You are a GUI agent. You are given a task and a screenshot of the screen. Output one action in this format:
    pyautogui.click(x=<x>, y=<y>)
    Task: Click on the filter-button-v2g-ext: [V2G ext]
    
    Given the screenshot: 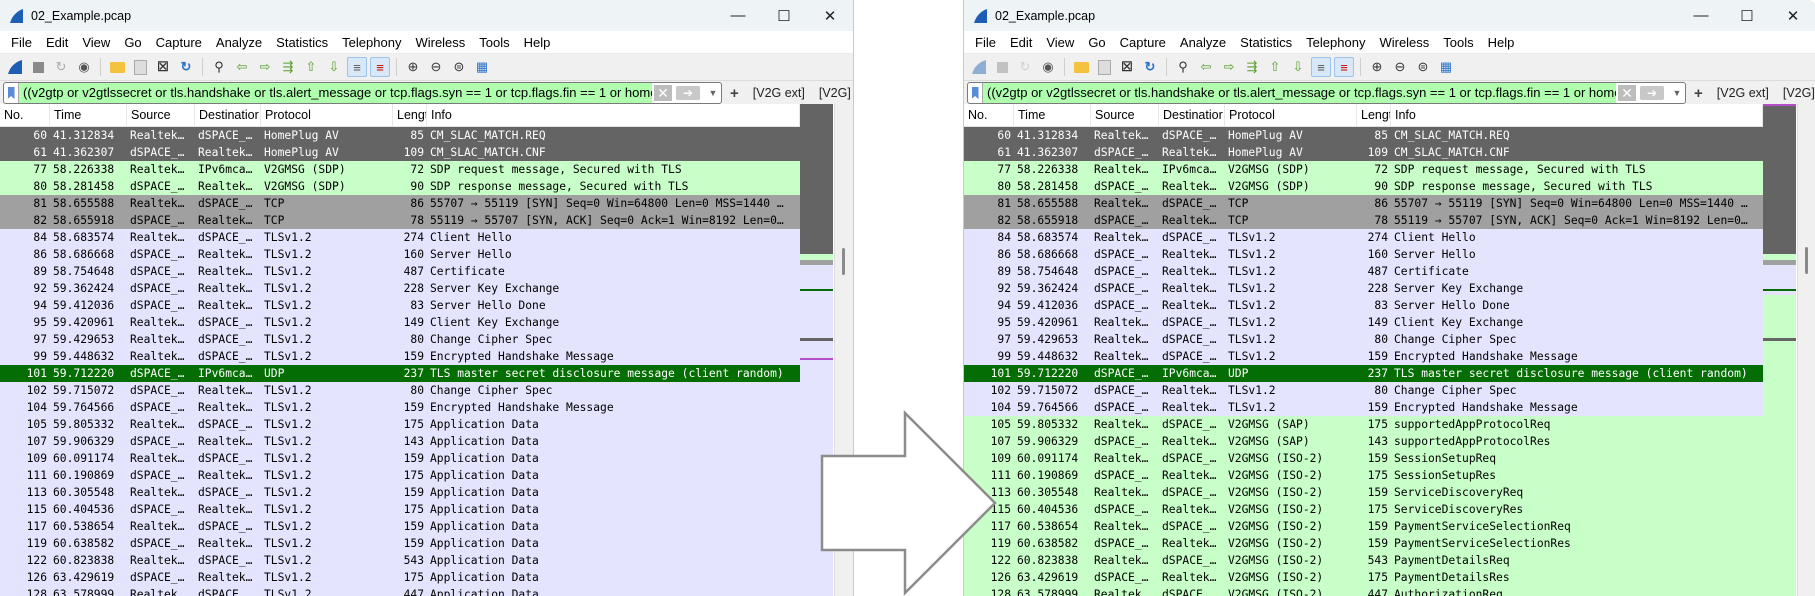 What is the action you would take?
    pyautogui.click(x=779, y=93)
    